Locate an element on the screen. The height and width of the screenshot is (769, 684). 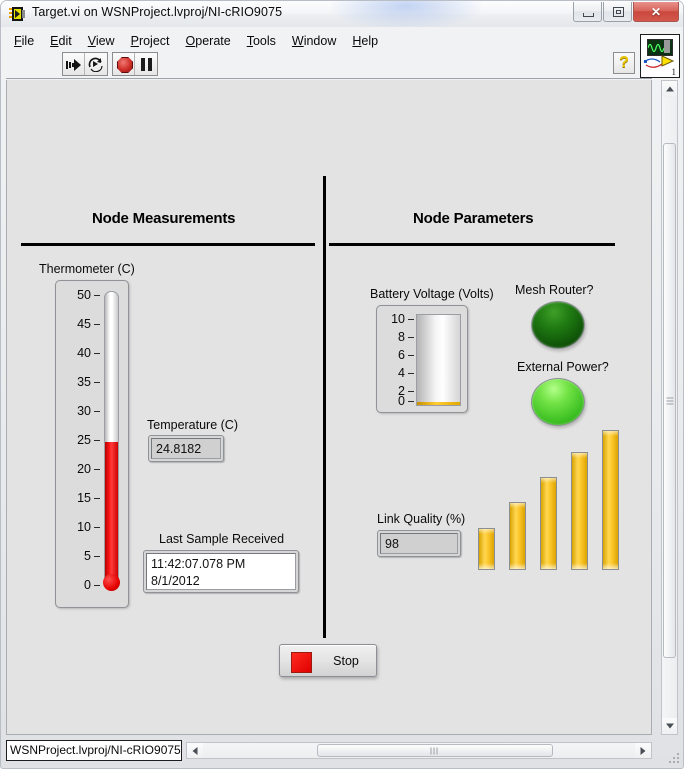
thermometer-mercury is located at coordinates (111, 515).